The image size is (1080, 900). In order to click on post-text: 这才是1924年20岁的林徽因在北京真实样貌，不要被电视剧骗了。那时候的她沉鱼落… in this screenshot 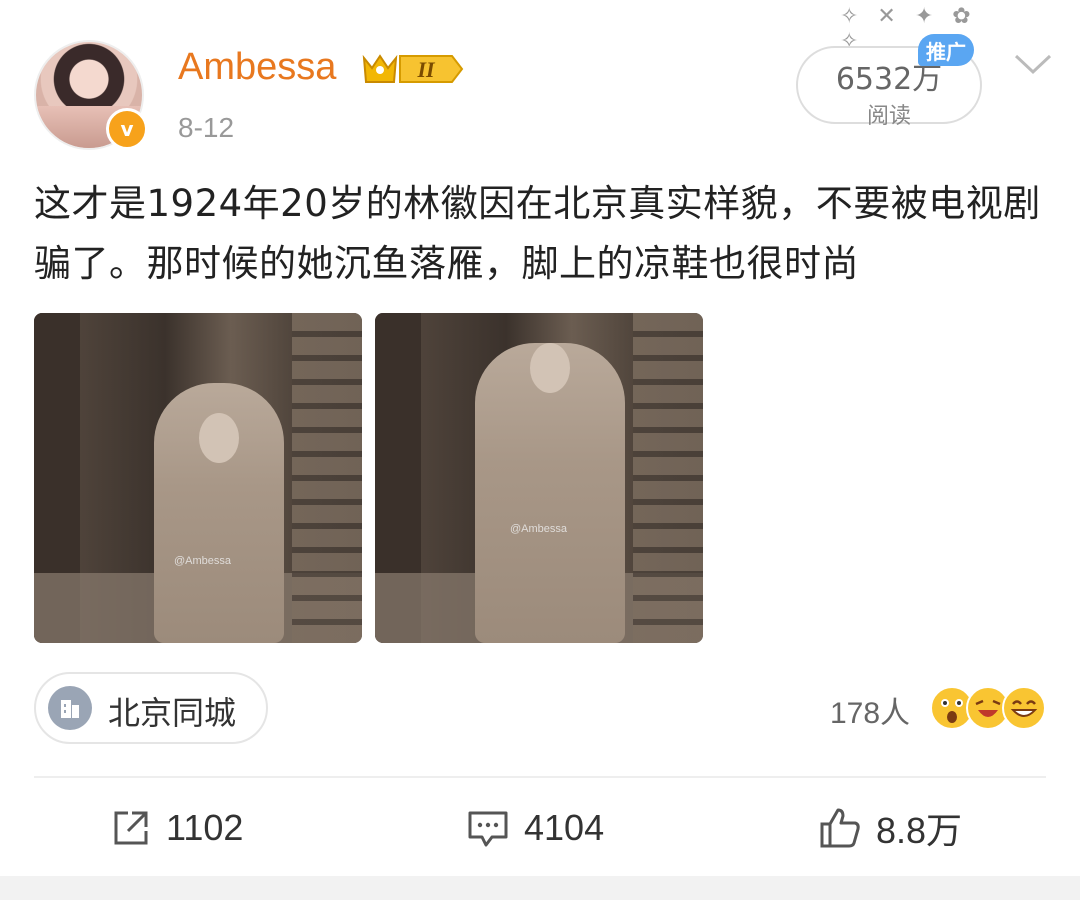, I will do `click(537, 233)`.